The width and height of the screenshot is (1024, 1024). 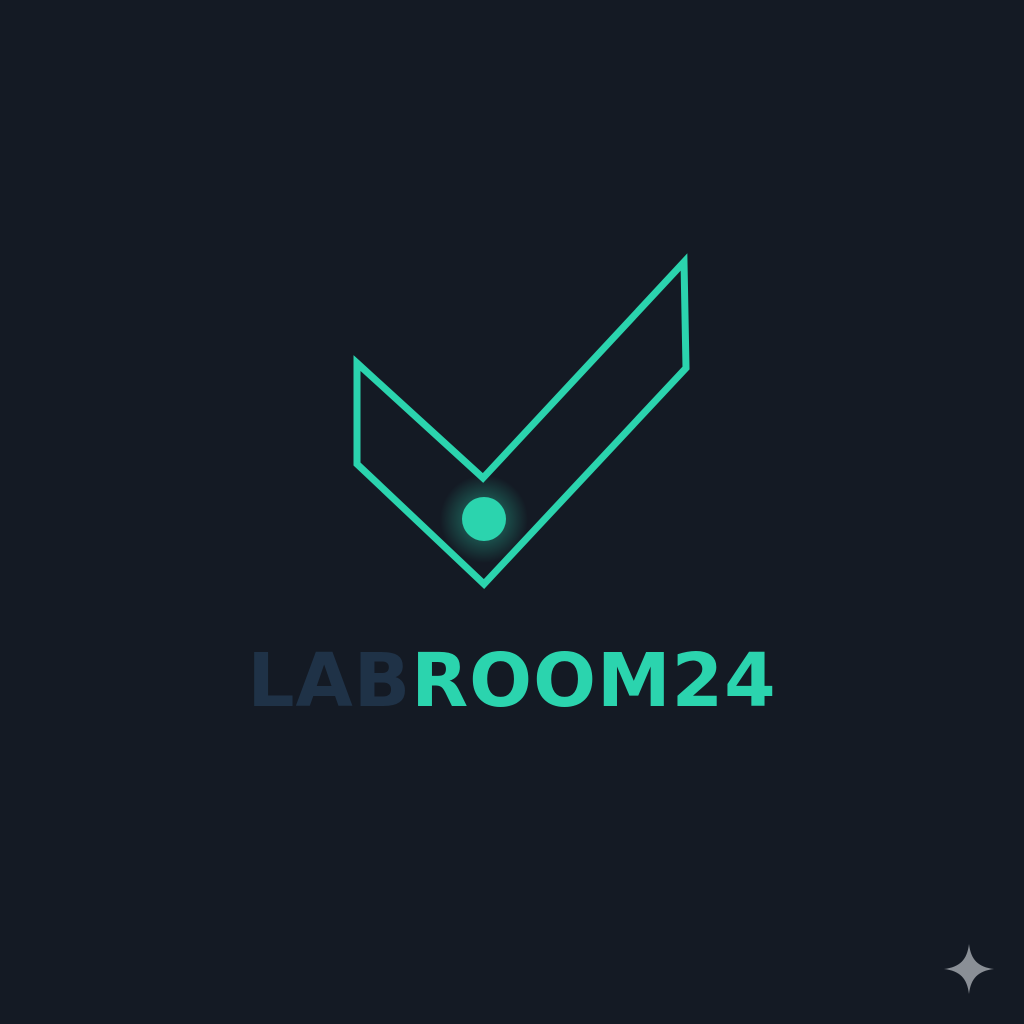 I want to click on brand-wordmark: LABROOM24, so click(x=512, y=681).